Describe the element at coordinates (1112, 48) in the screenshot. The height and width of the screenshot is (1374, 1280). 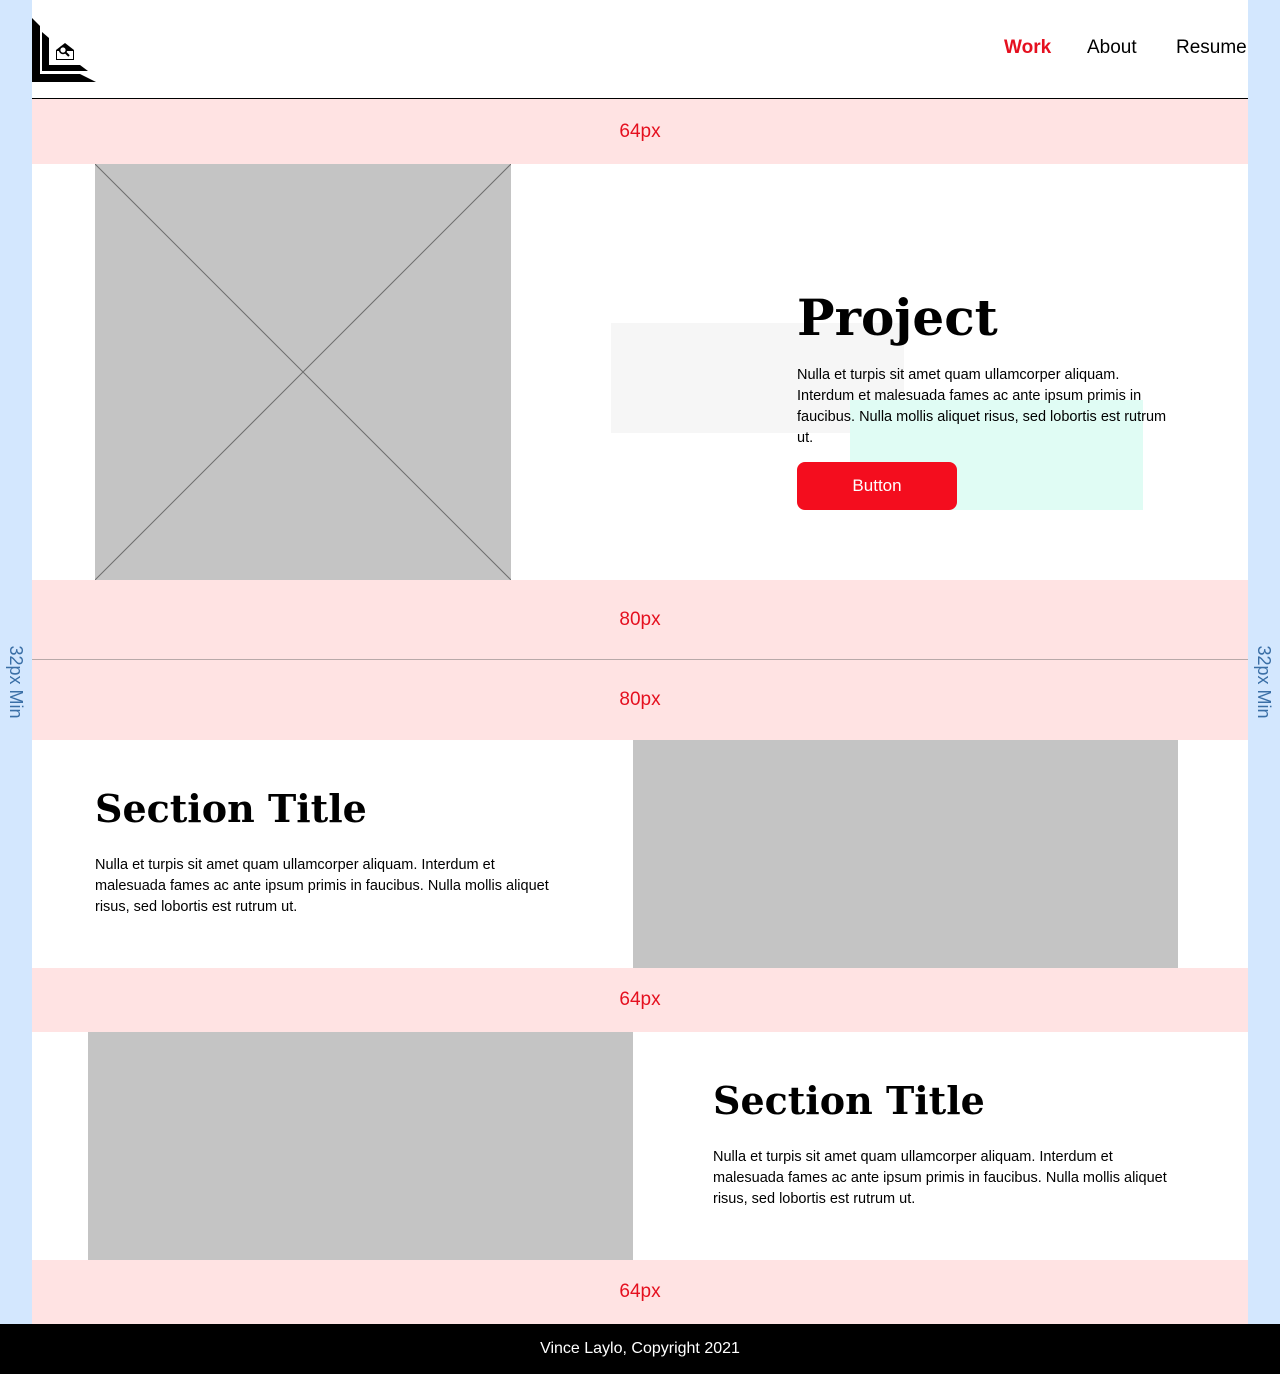
I see `nav-about-link: About` at that location.